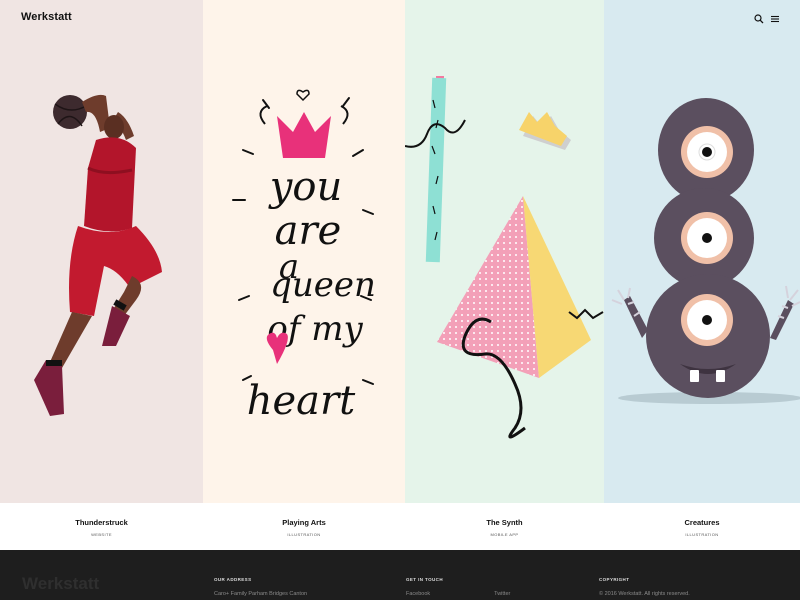 This screenshot has height=600, width=800. What do you see at coordinates (101, 534) in the screenshot?
I see `item-category: WEBSITE` at bounding box center [101, 534].